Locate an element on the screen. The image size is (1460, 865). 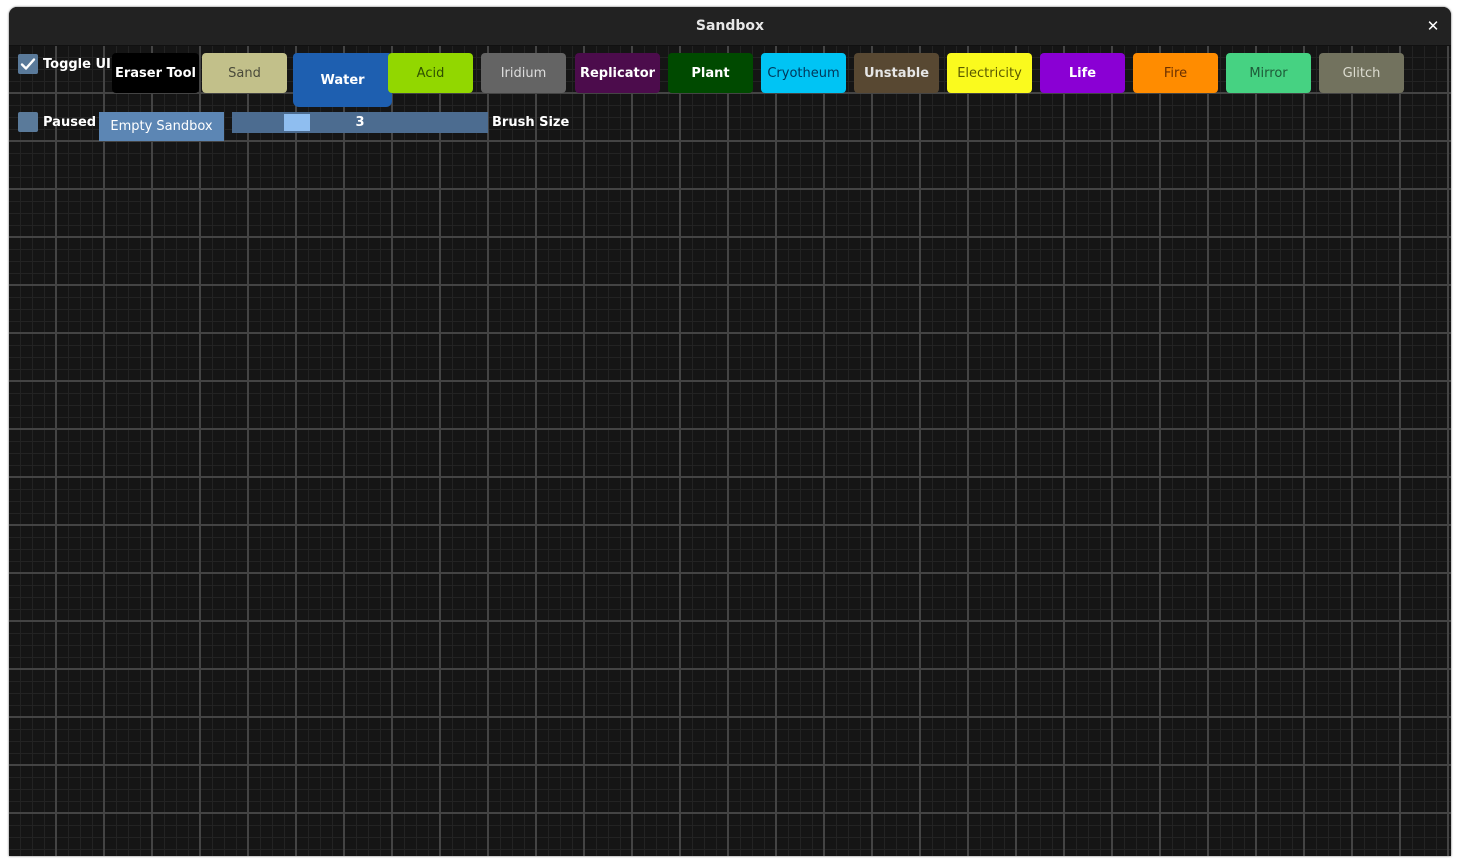
element-button-water: Water is located at coordinates (342, 80).